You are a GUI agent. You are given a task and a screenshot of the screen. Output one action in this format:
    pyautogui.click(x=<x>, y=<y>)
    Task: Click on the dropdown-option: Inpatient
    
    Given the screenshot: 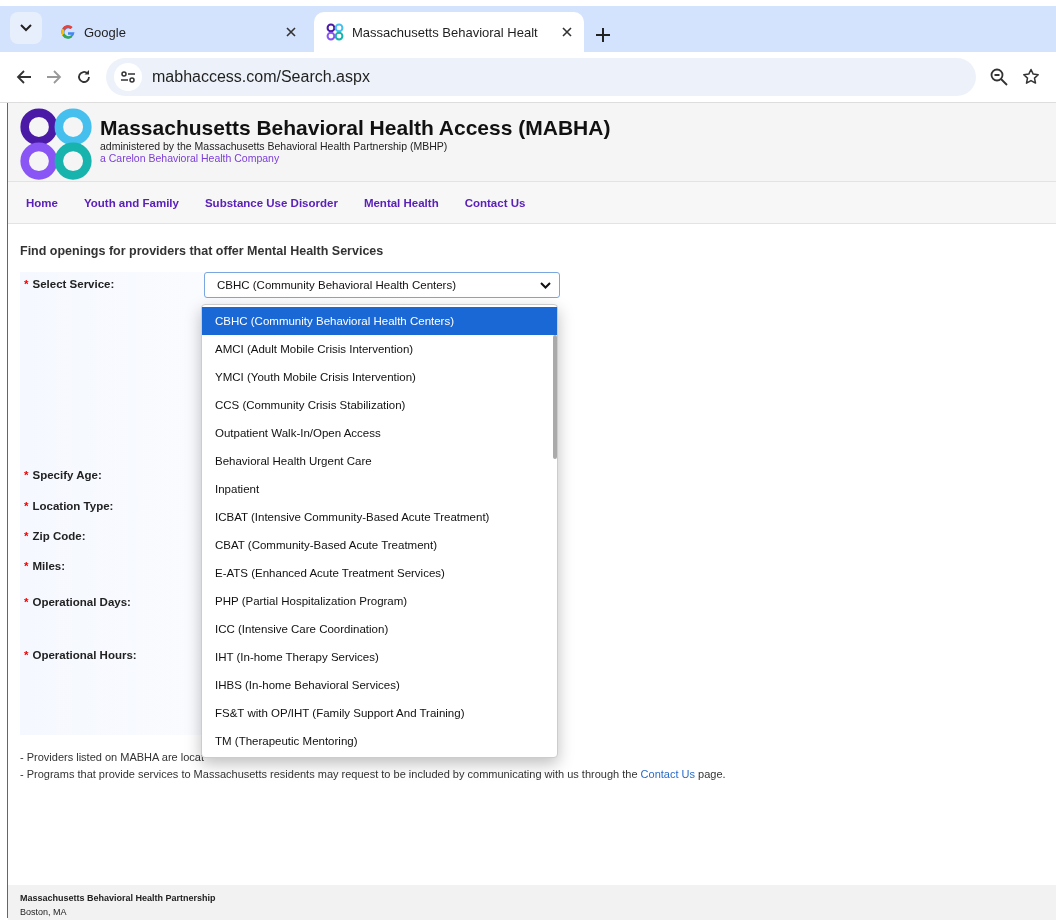 What is the action you would take?
    pyautogui.click(x=379, y=489)
    